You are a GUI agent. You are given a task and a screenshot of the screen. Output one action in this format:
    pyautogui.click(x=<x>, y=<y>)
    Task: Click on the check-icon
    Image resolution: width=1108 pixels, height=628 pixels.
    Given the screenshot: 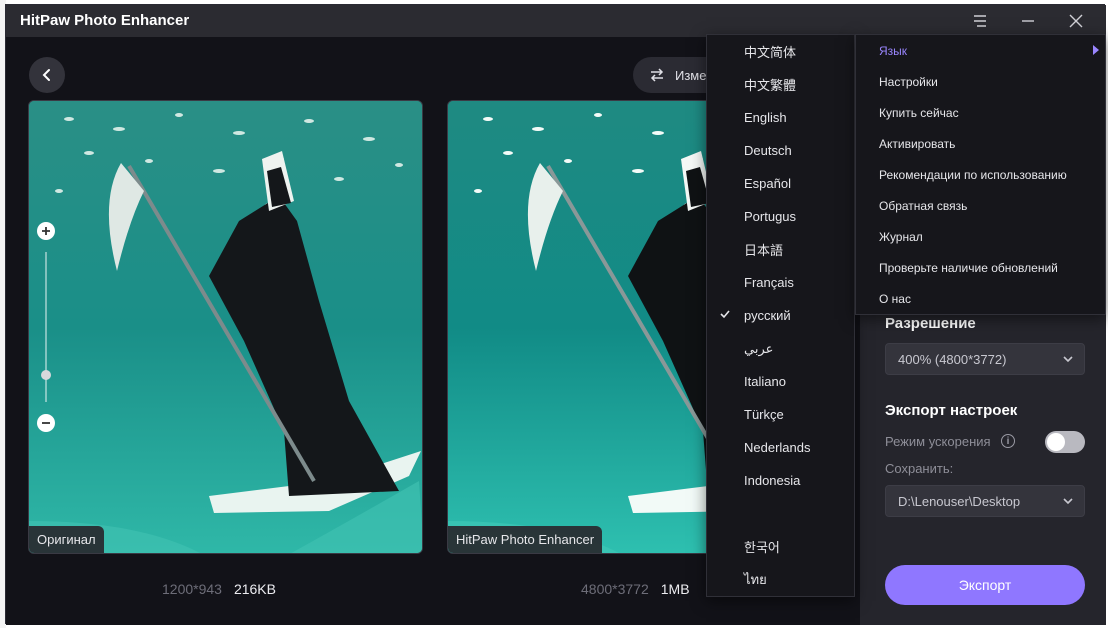 What is the action you would take?
    pyautogui.click(x=725, y=314)
    